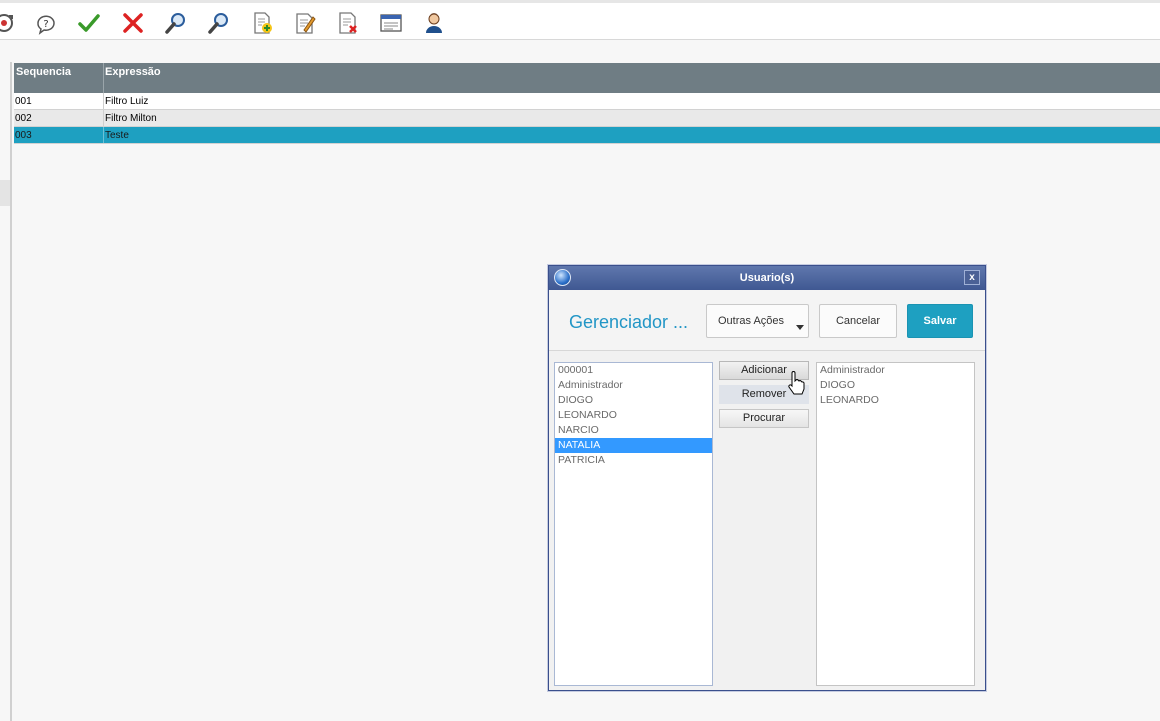  What do you see at coordinates (11, 391) in the screenshot?
I see `divider` at bounding box center [11, 391].